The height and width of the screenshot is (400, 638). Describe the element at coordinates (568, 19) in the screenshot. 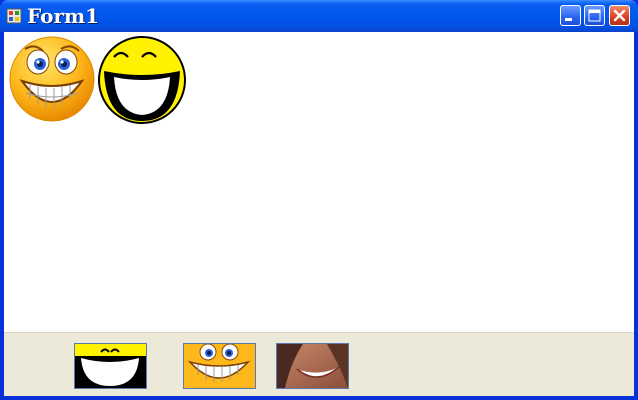

I see `minimize-icon` at that location.